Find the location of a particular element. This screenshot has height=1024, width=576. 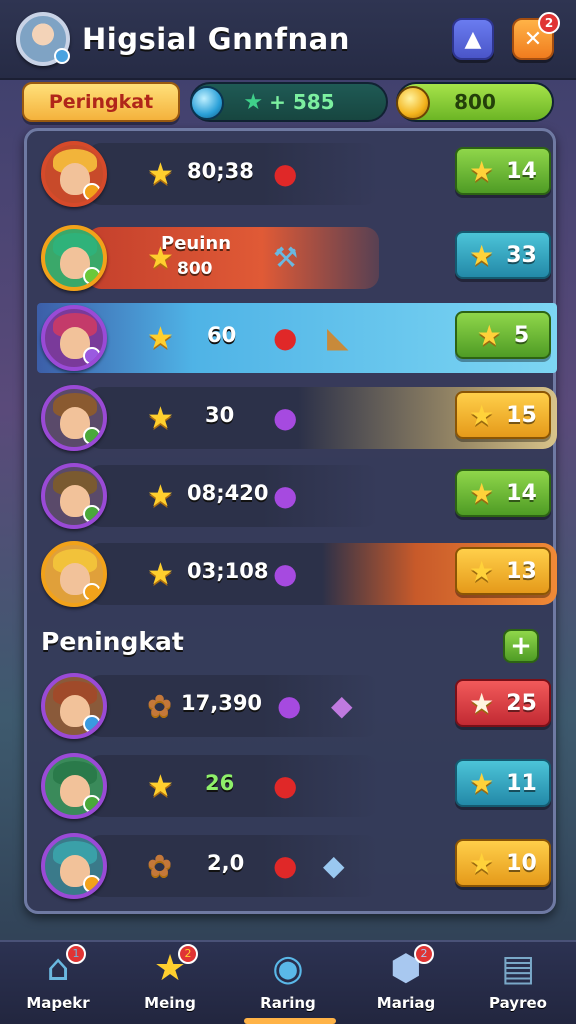

triangle-icon: ▲ is located at coordinates (473, 39).